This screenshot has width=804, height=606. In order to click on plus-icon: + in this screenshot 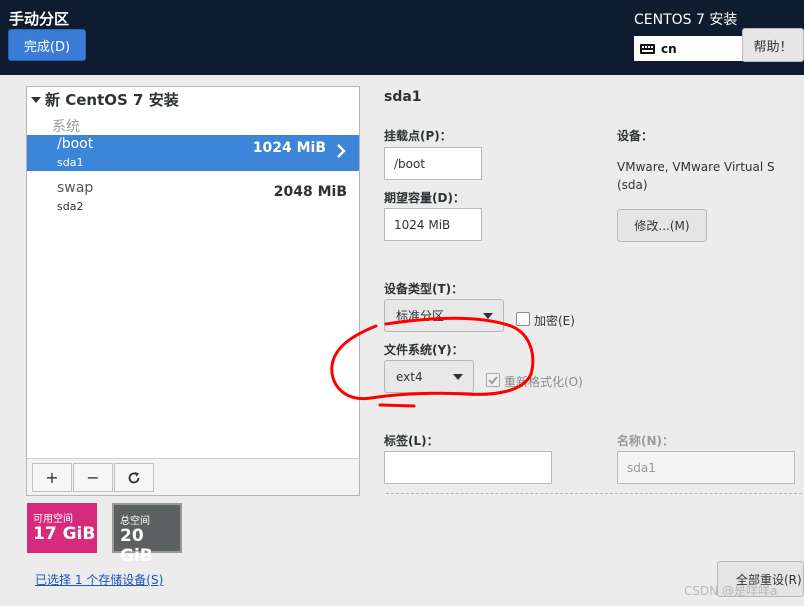, I will do `click(52, 477)`.